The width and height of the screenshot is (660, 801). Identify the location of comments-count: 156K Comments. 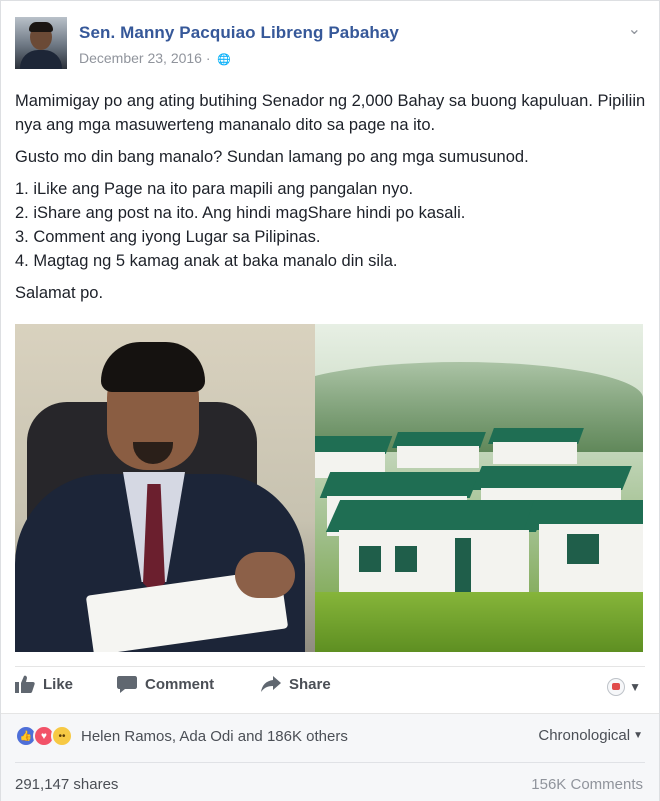
(587, 784).